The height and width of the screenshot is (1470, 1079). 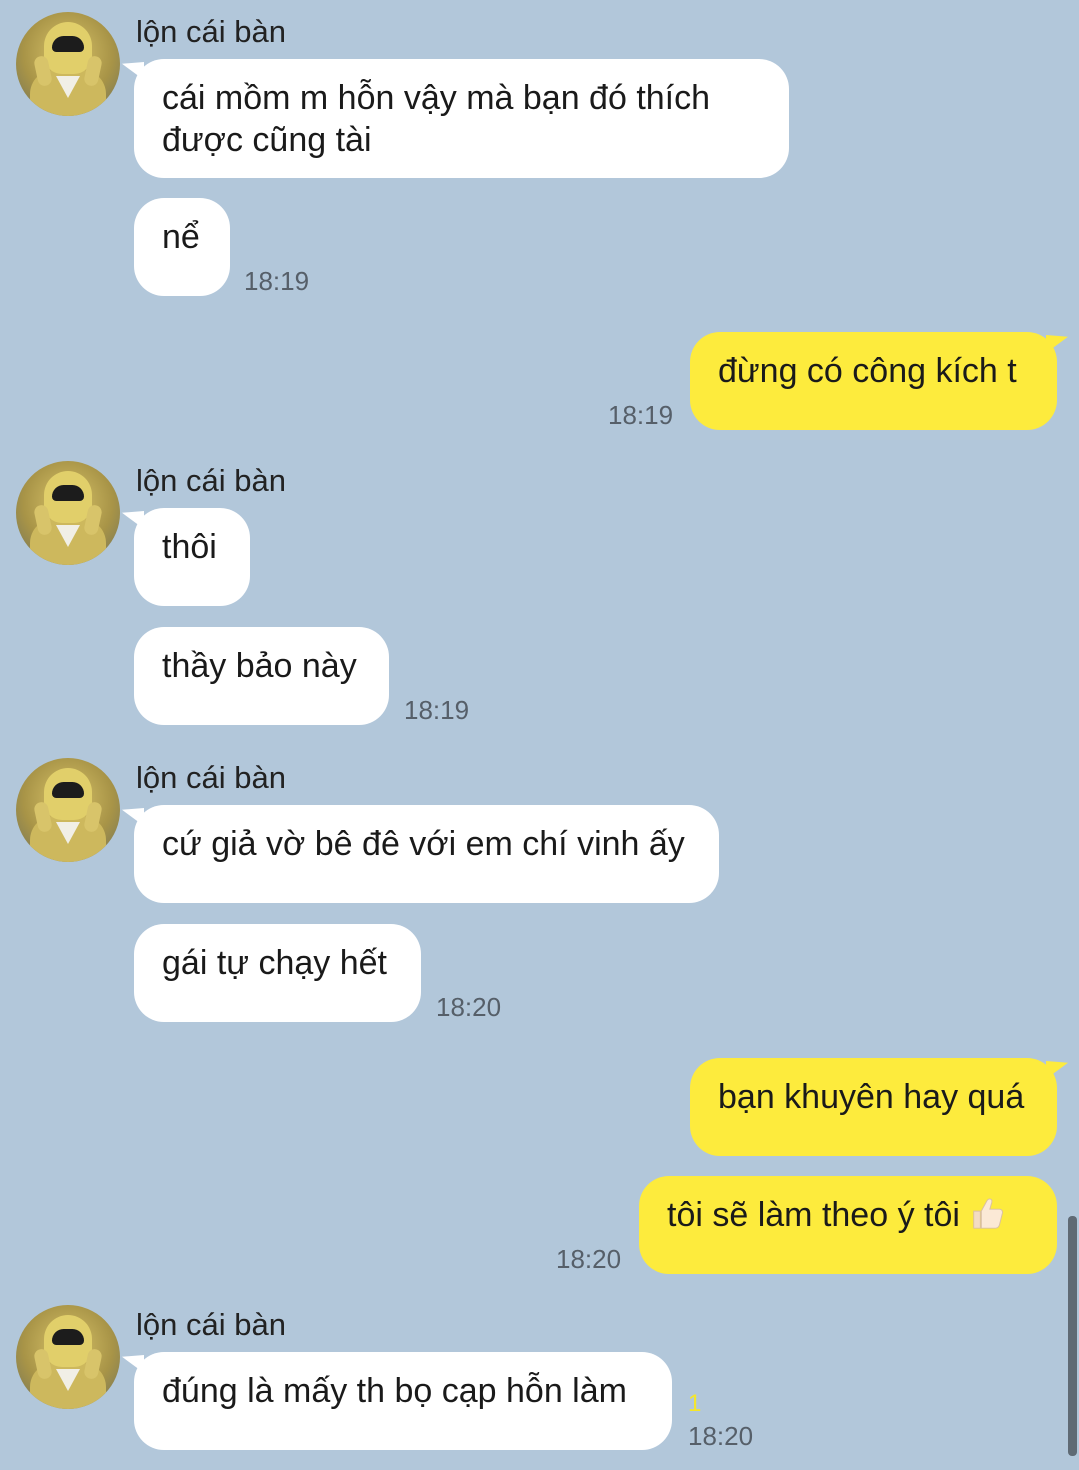 I want to click on message-bubble: gái tự chạy hết, so click(x=277, y=973).